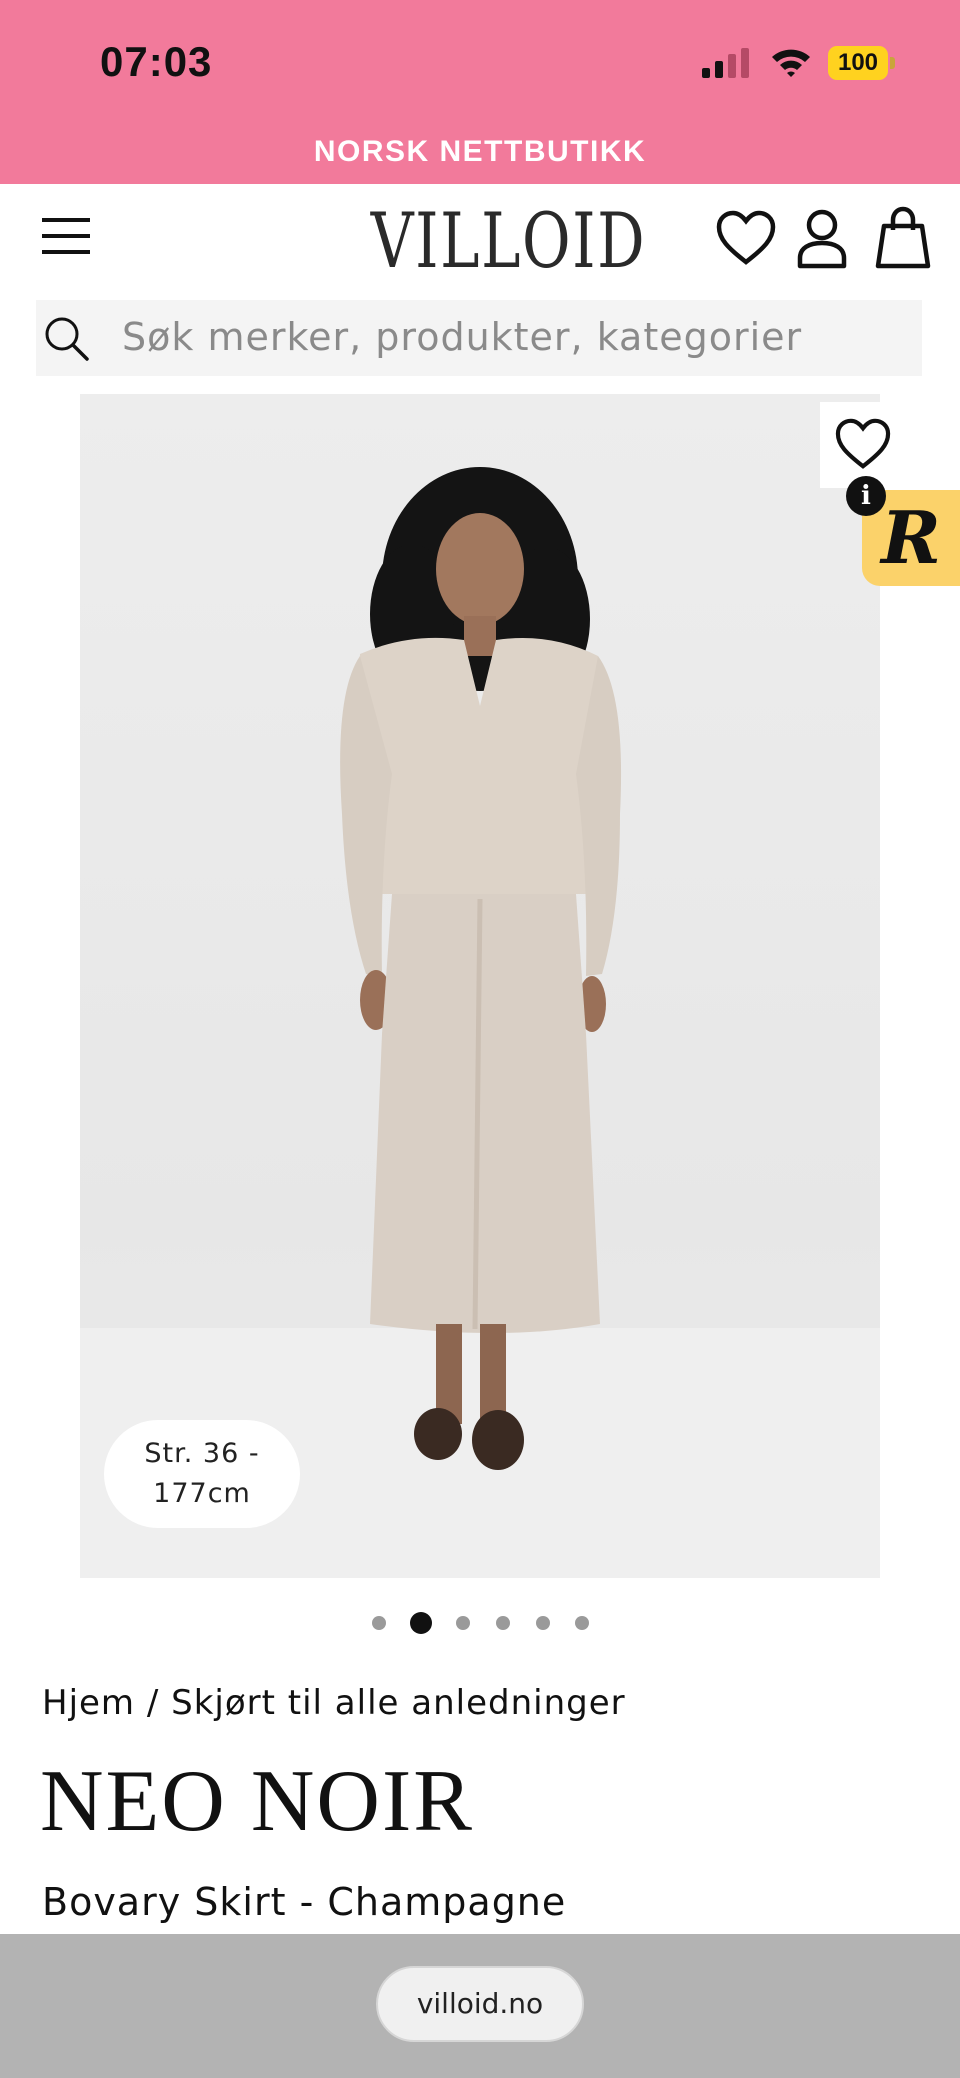 The image size is (960, 2078). What do you see at coordinates (480, 70) in the screenshot?
I see `status-bar: 07:03 100` at bounding box center [480, 70].